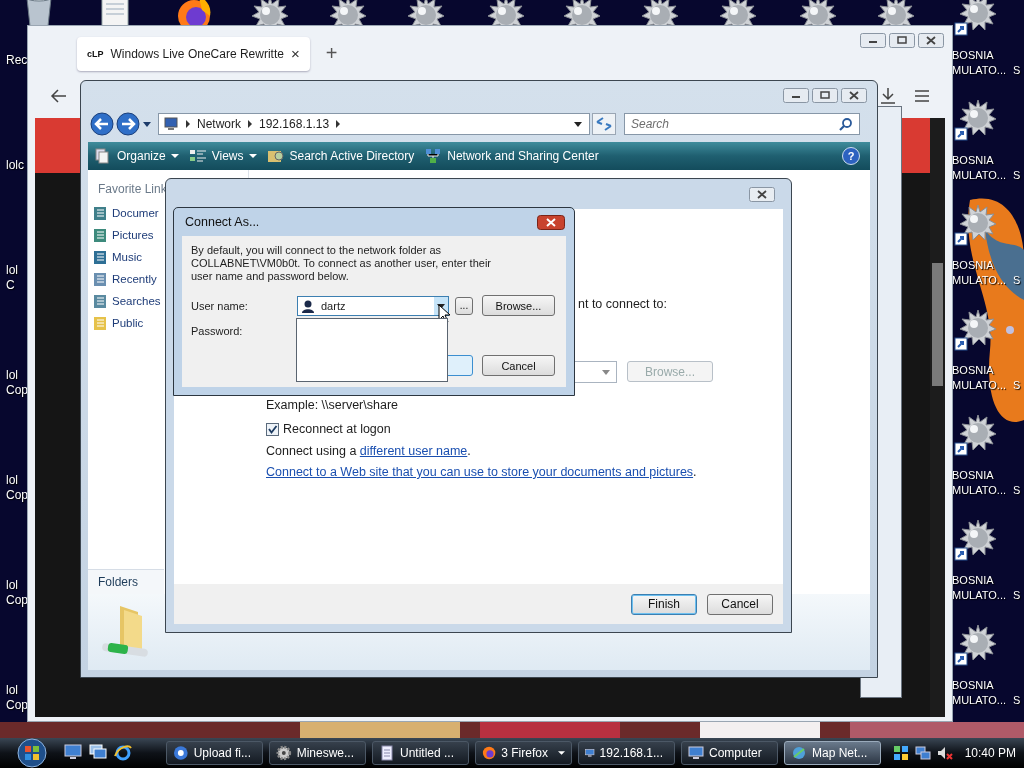  Describe the element at coordinates (337, 429) in the screenshot. I see `checkbox-label: Reconnect at logon` at that location.